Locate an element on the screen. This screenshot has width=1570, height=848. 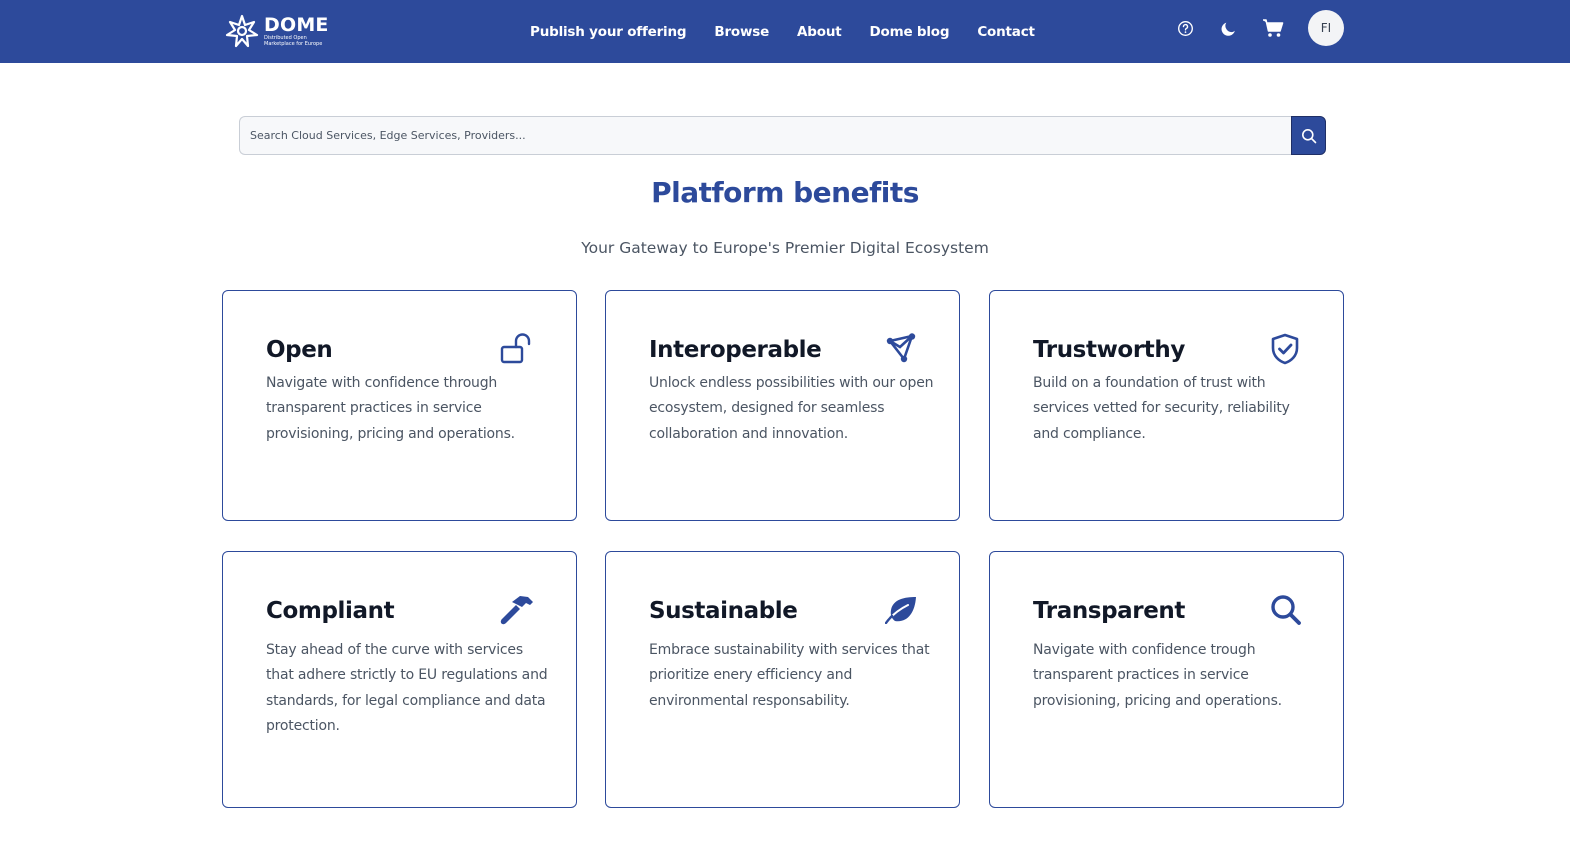
moon-icon is located at coordinates (1228, 29).